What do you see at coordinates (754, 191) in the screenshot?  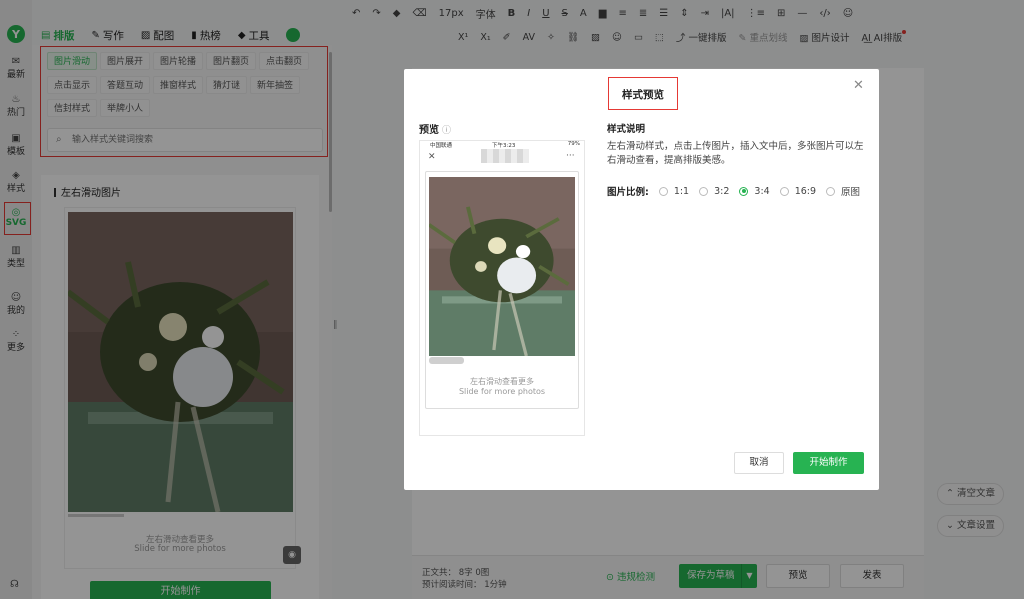 I see `ratio-3-4: 3:4` at bounding box center [754, 191].